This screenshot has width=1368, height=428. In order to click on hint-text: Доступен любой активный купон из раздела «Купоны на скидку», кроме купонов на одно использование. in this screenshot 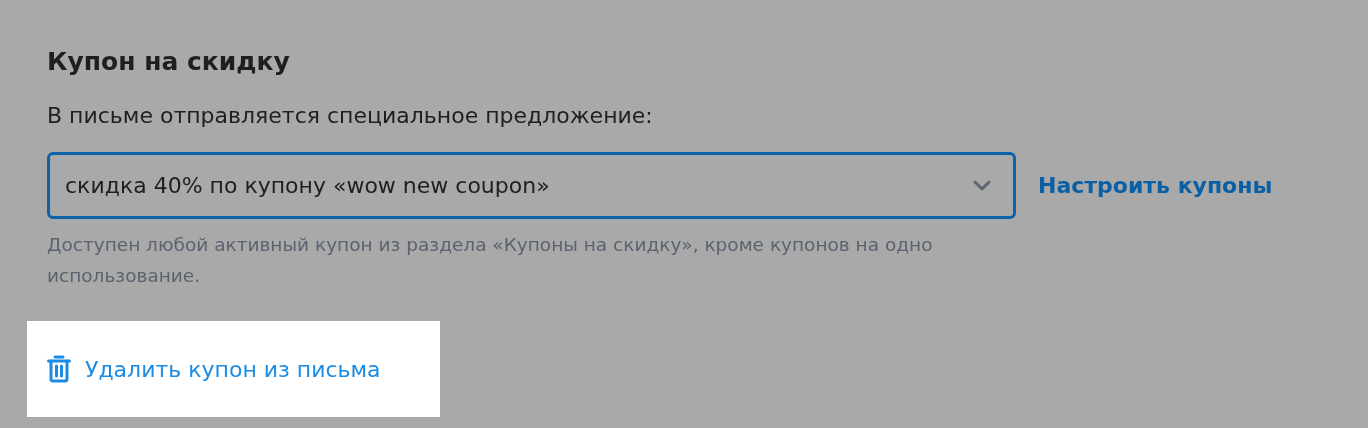, I will do `click(490, 260)`.